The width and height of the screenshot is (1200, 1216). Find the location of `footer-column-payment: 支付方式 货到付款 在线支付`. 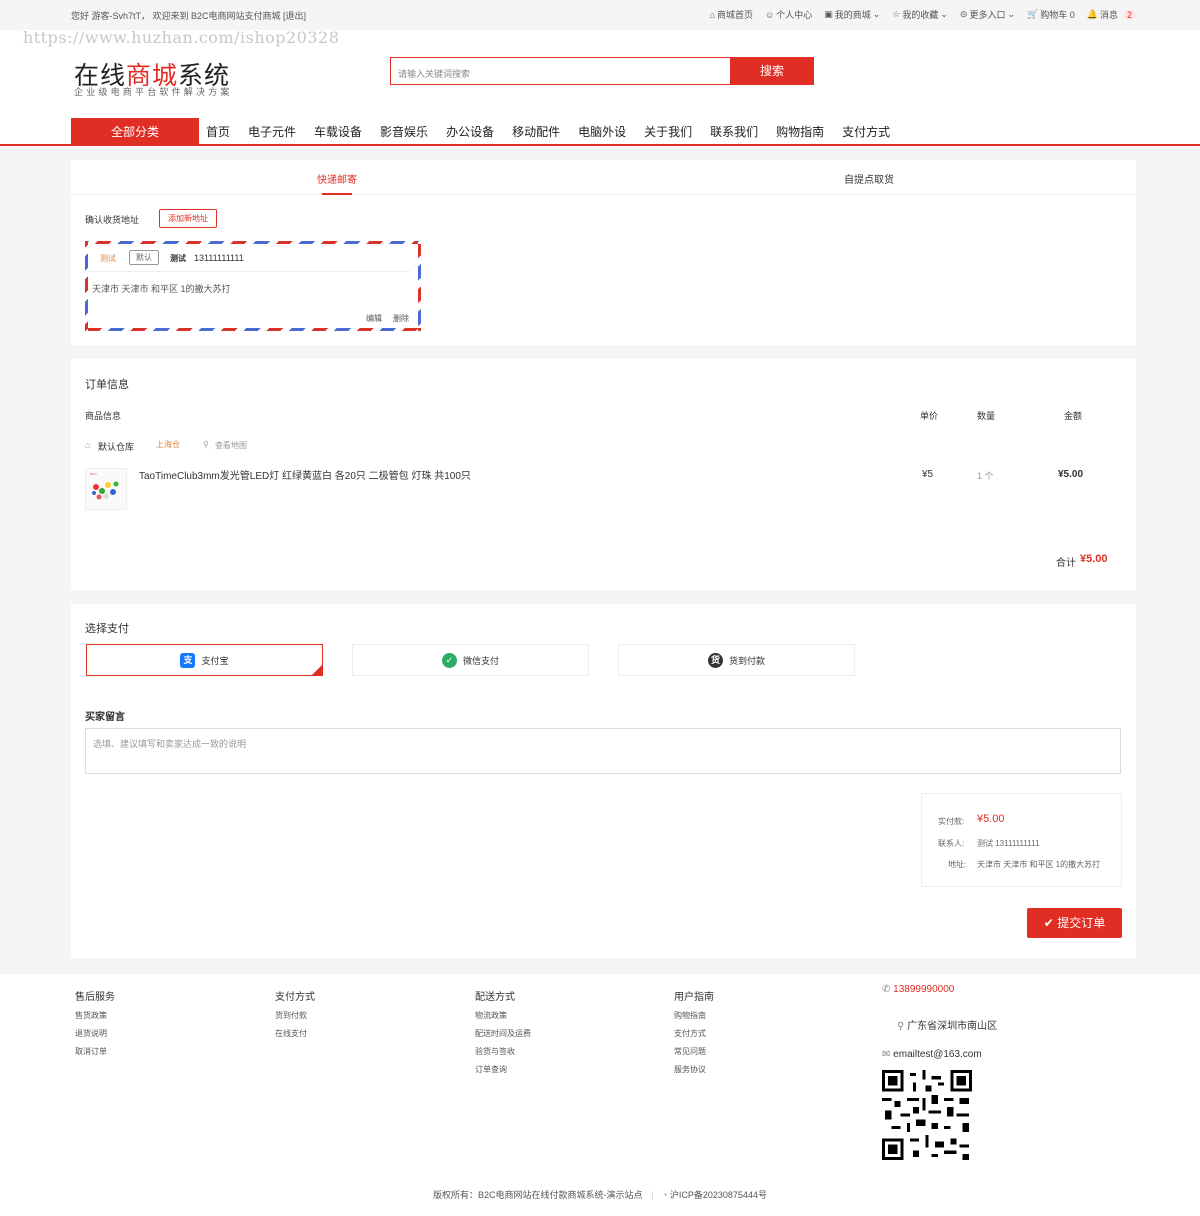

footer-column-payment: 支付方式 货到付款 在线支付 is located at coordinates (295, 1017).